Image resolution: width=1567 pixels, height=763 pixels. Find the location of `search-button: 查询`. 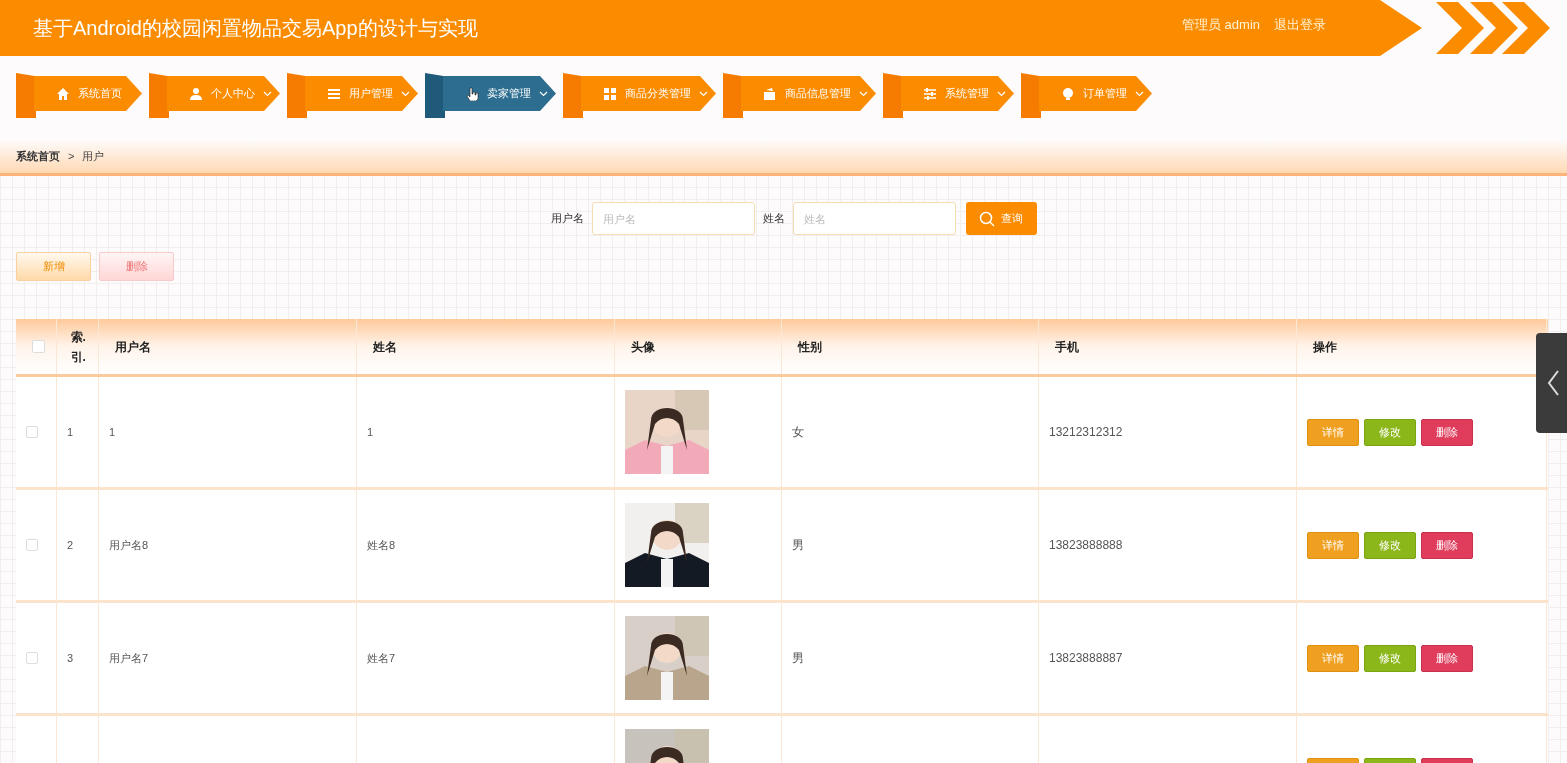

search-button: 查询 is located at coordinates (1001, 218).